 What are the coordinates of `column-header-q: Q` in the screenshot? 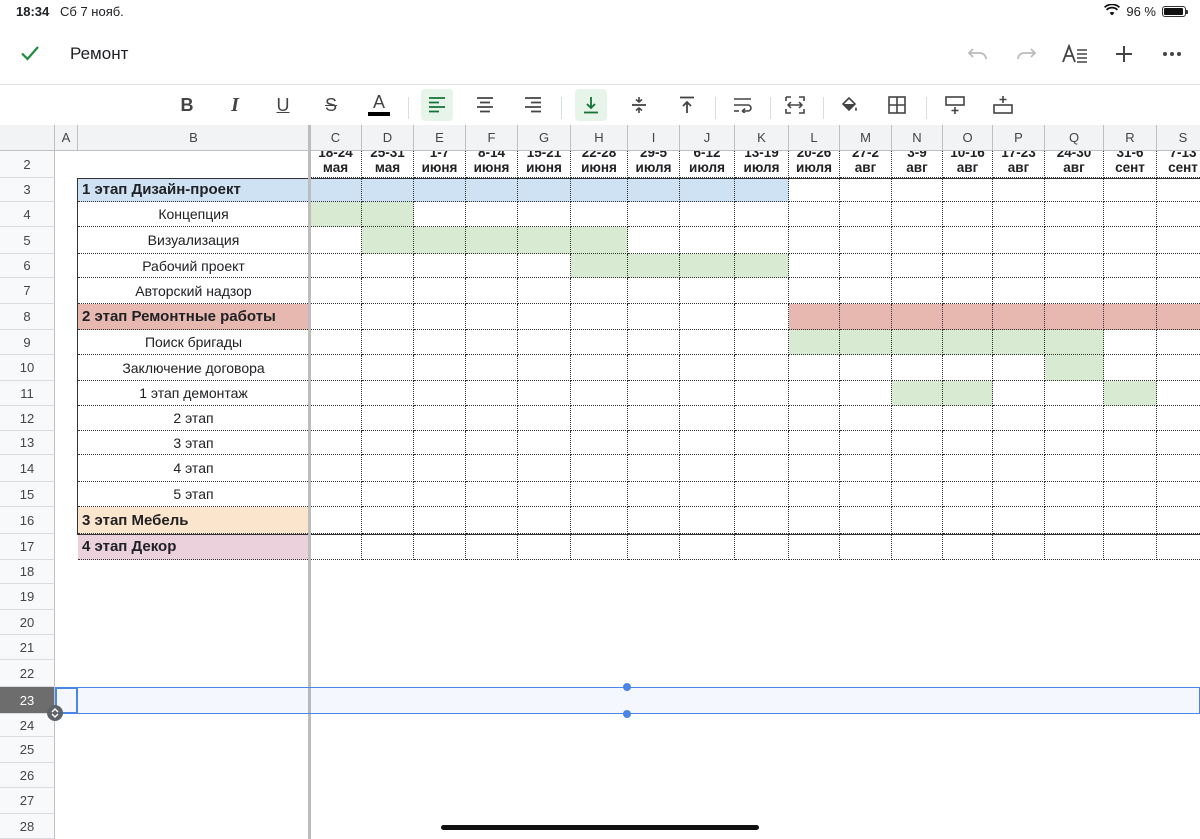 It's located at (1074, 138).